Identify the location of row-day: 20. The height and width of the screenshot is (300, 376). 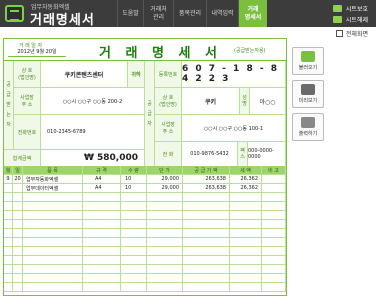
(18, 179).